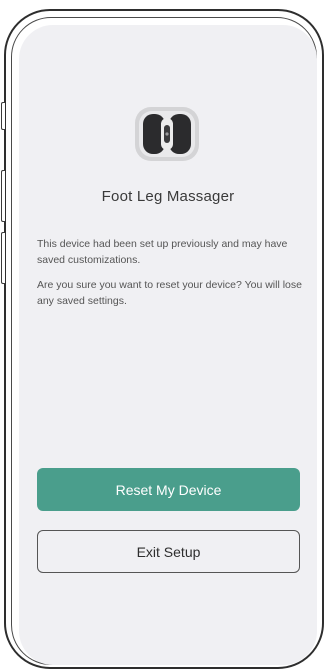 Image resolution: width=331 pixels, height=669 pixels. I want to click on side-button-action, so click(3, 116).